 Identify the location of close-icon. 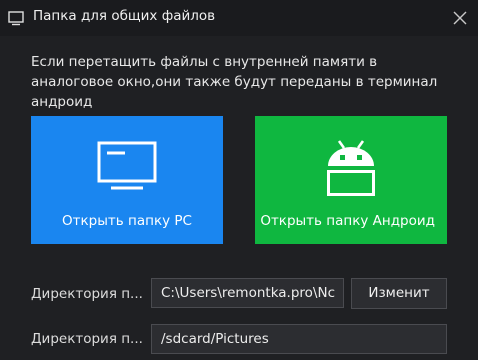
(460, 18).